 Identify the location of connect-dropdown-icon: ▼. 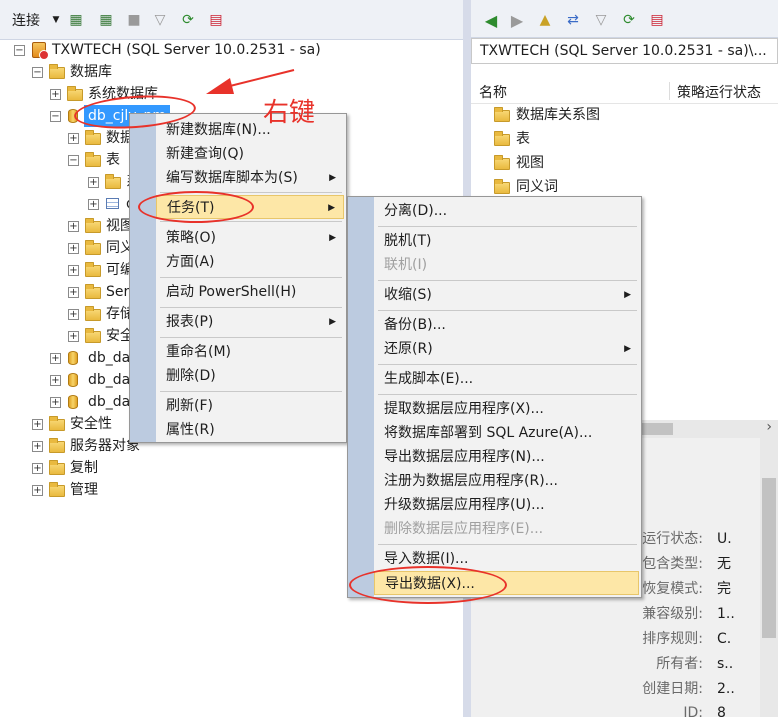
(56, 20).